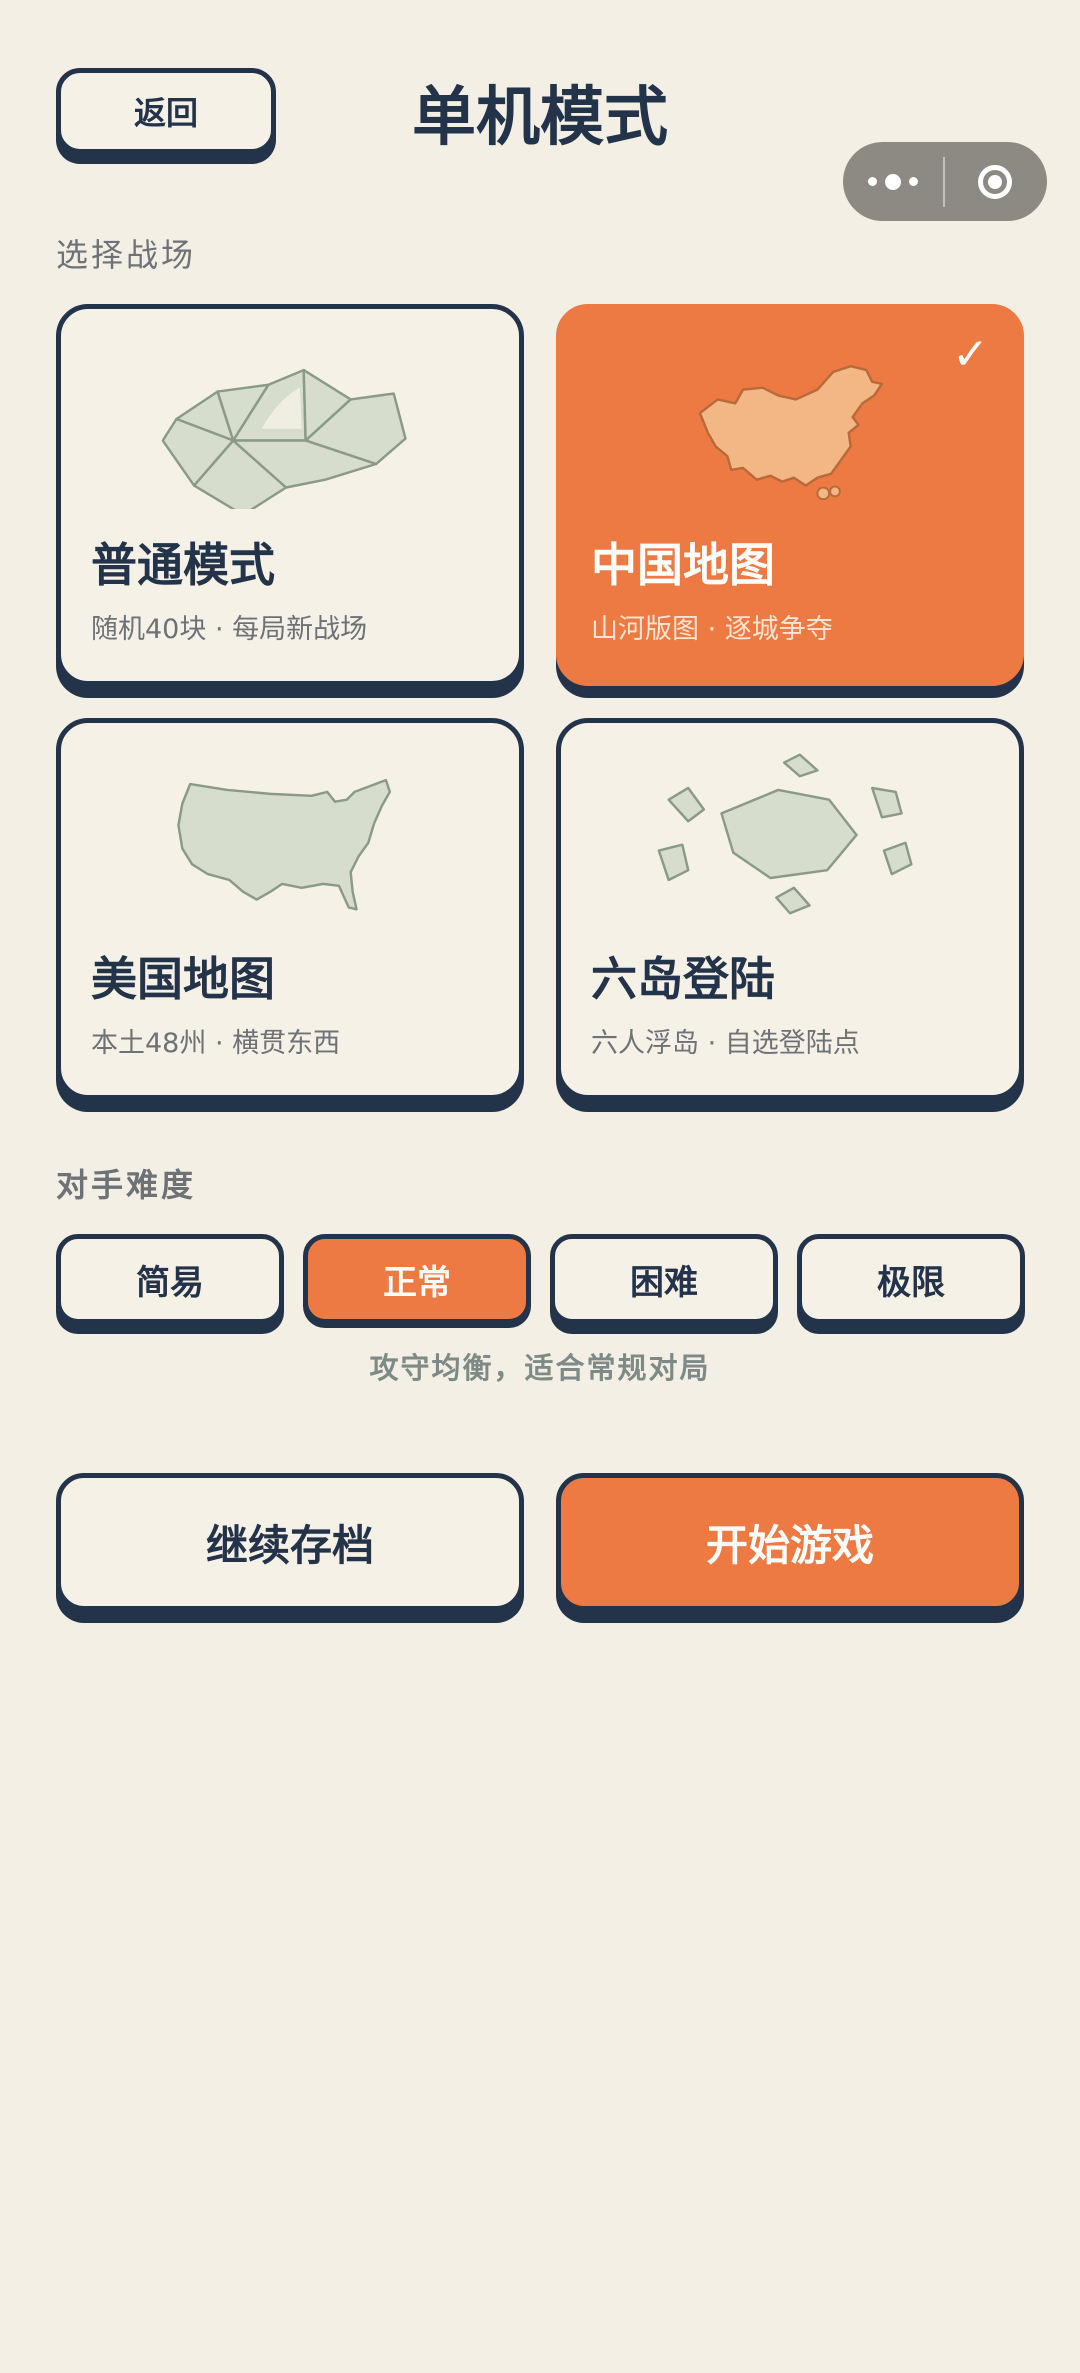 The width and height of the screenshot is (1080, 2373). I want to click on battlefield-card-islands: 六岛登陆 六人浮岛 · 自选登陆点, so click(790, 909).